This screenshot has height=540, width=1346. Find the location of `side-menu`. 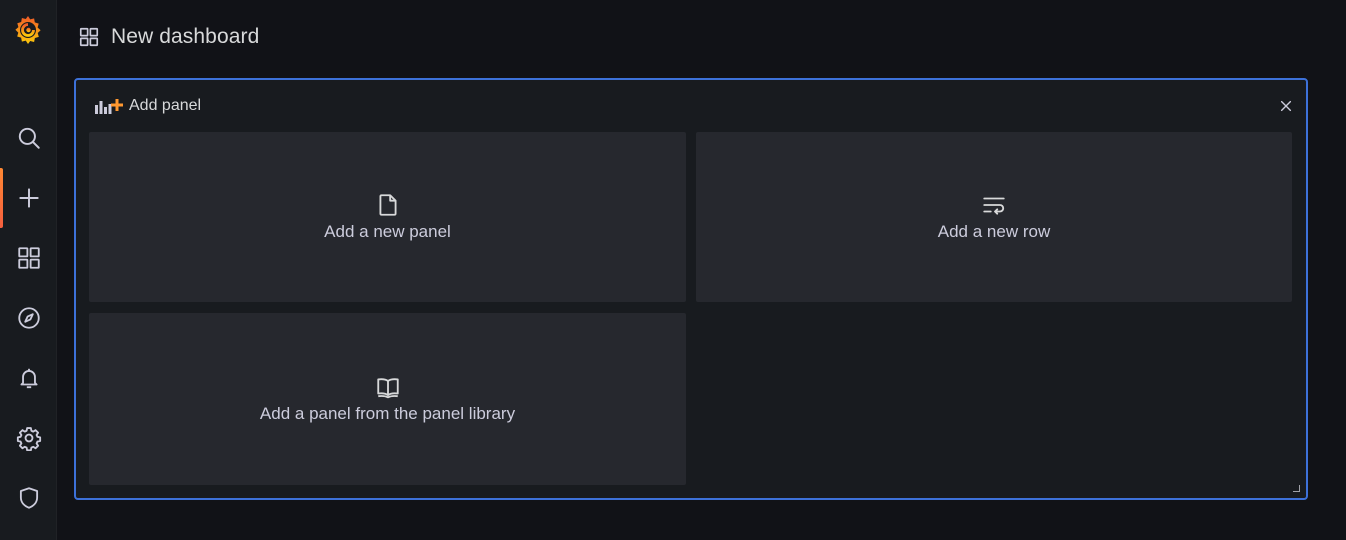

side-menu is located at coordinates (28, 270).